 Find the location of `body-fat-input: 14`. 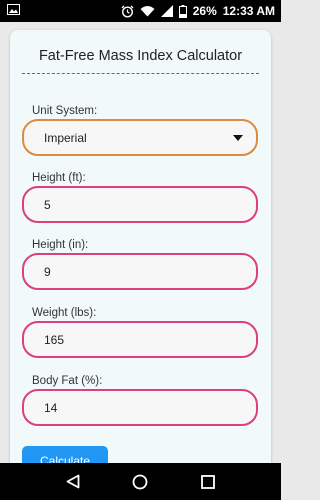

body-fat-input: 14 is located at coordinates (140, 407).